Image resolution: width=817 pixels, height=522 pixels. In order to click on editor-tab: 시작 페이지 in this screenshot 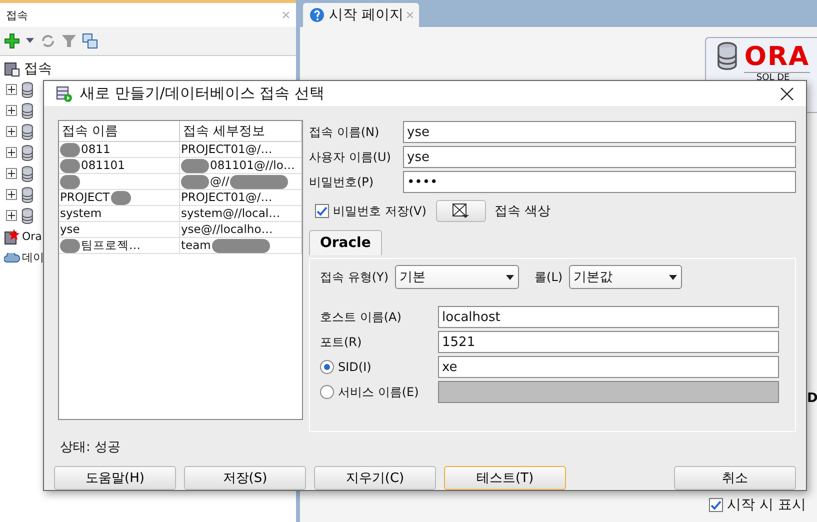, I will do `click(361, 15)`.